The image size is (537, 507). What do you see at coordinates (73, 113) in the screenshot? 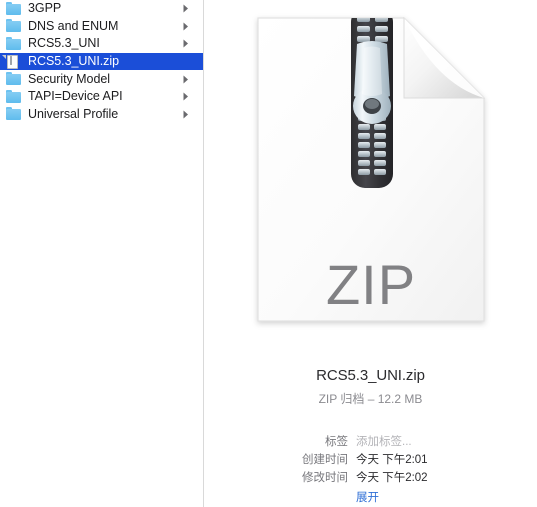
I see `list-item-label: Universal Profile` at bounding box center [73, 113].